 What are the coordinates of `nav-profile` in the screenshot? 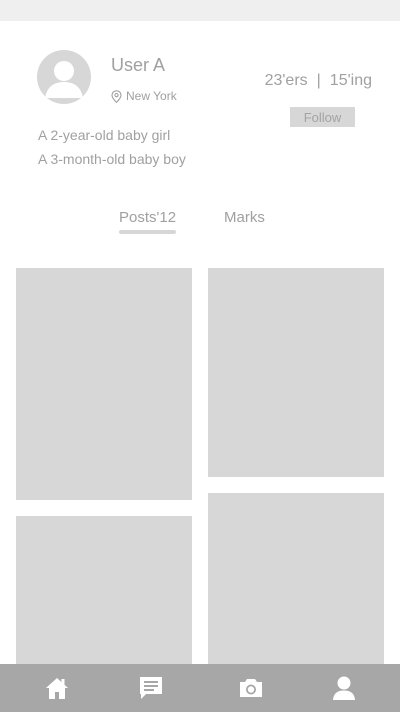 It's located at (344, 688).